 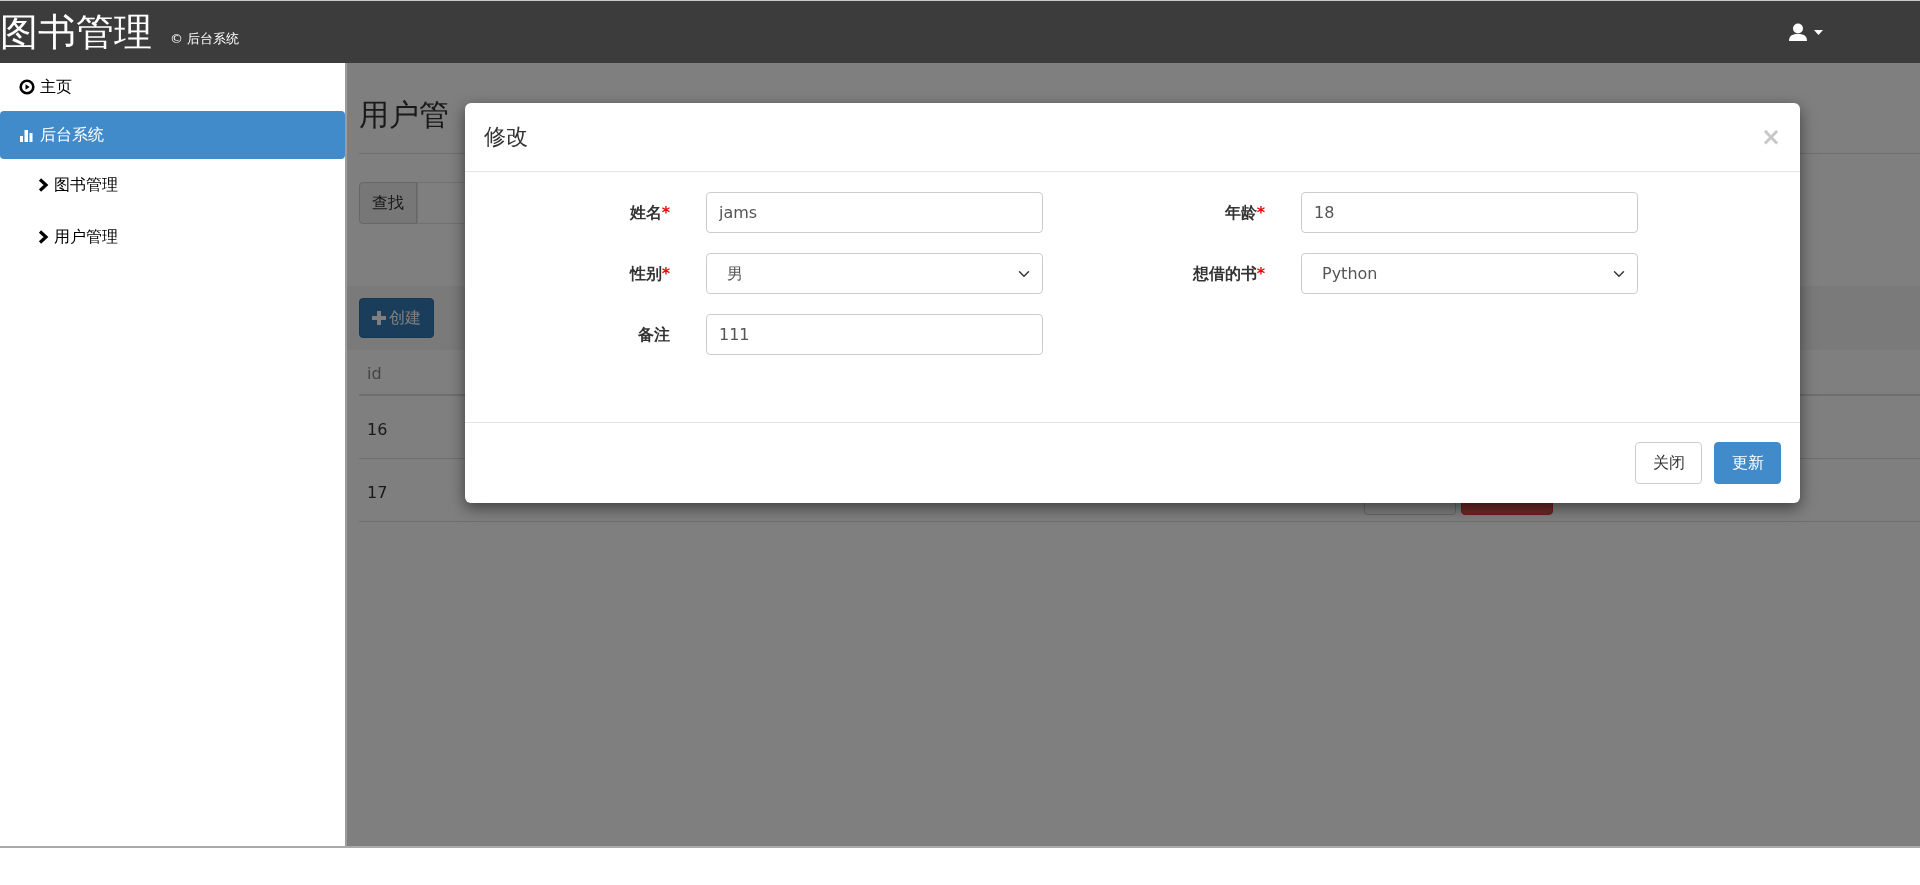 I want to click on sidebar-item: 图书管理, so click(x=172, y=185).